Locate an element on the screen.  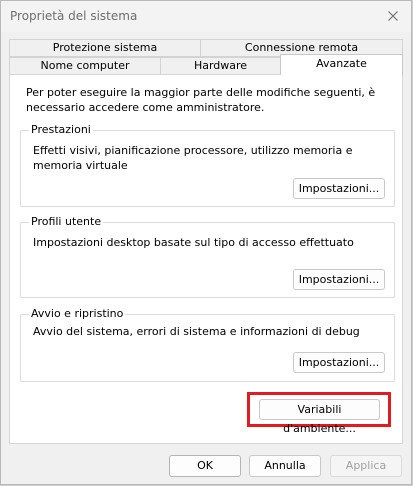
tab-avanzate: Avanzate is located at coordinates (341, 64).